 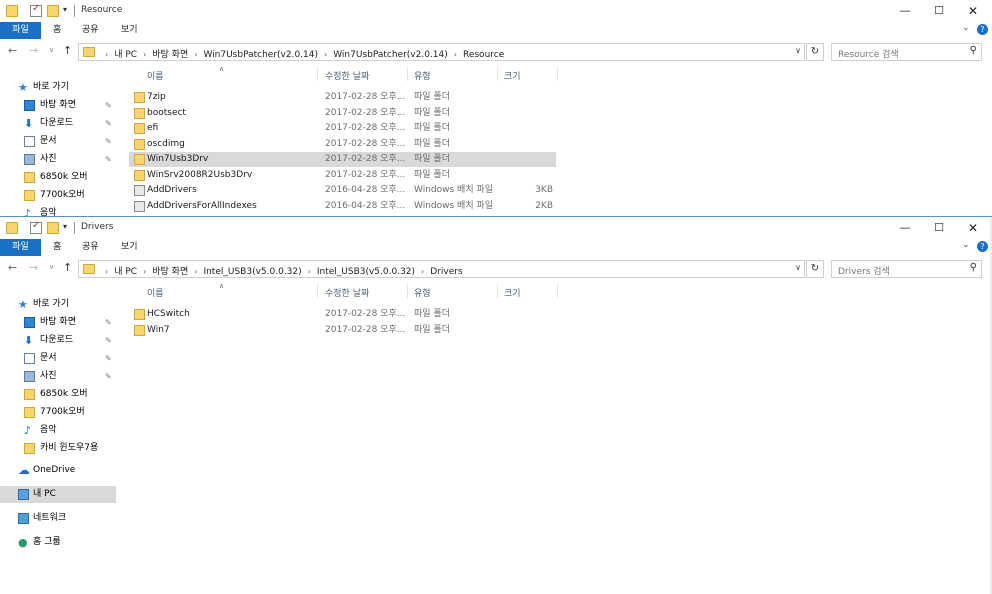 What do you see at coordinates (483, 55) in the screenshot?
I see `breadcrumb-item: Resource` at bounding box center [483, 55].